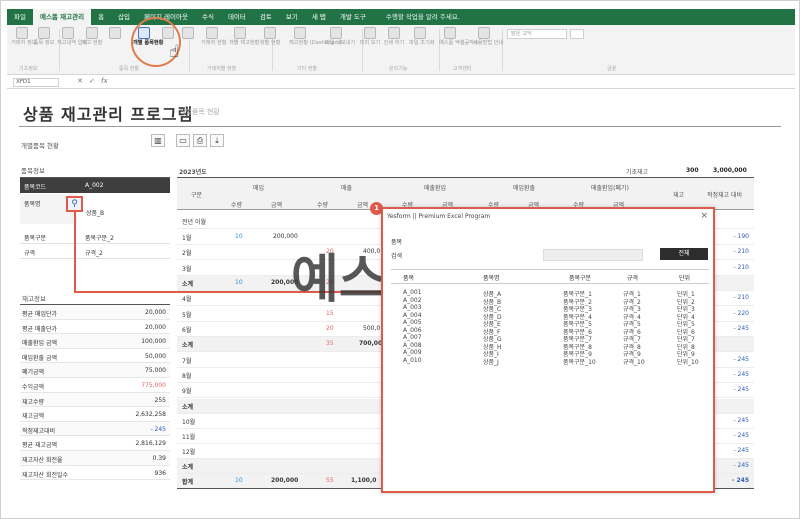  What do you see at coordinates (491, 361) in the screenshot?
I see `dialog-cell: 상품_J` at bounding box center [491, 361].